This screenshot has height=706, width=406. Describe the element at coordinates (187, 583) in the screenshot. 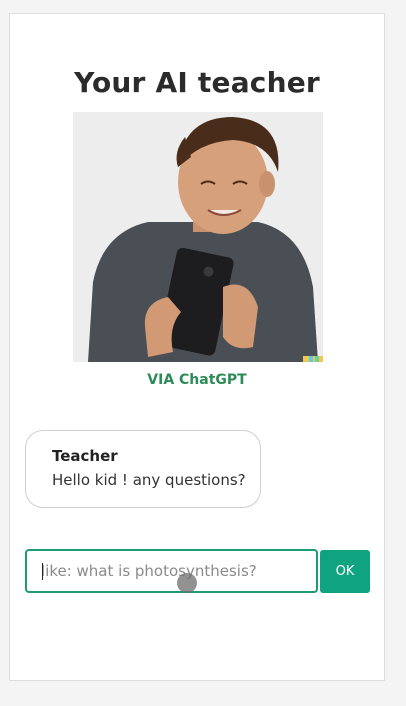

I see `pointer-cursor-icon` at that location.